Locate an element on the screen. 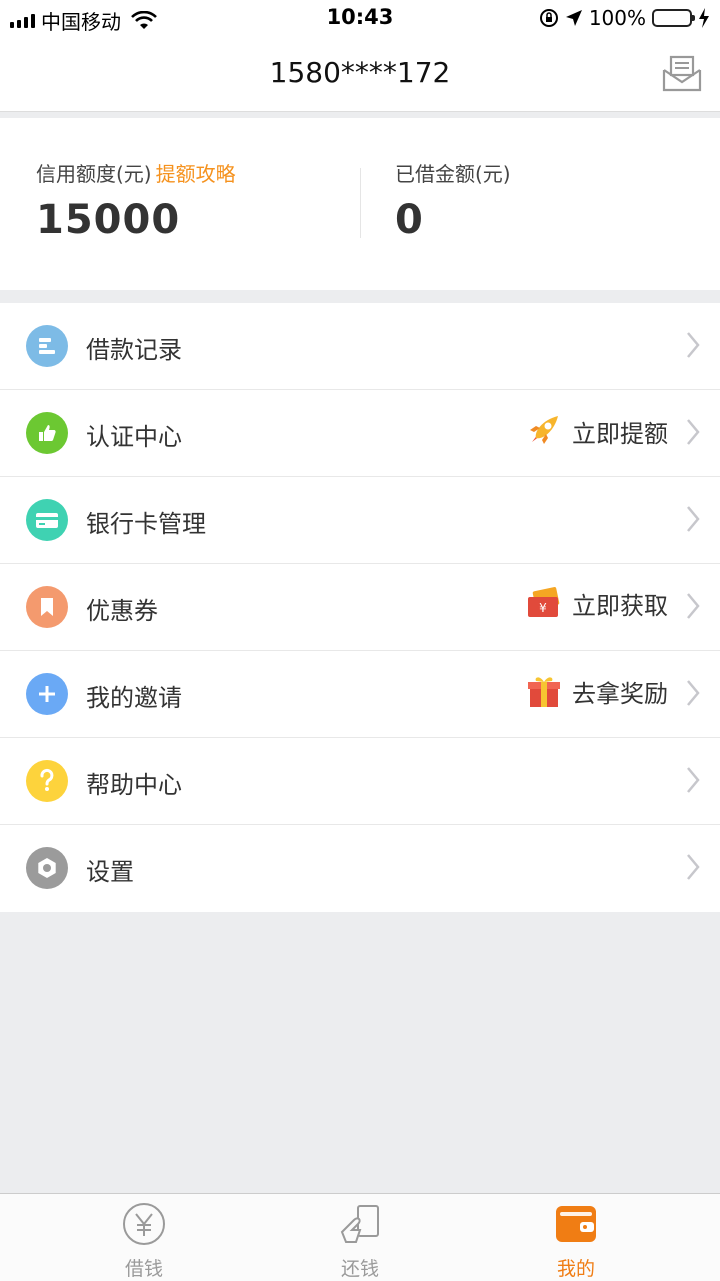 This screenshot has height=1281, width=720. borrowed-amount-block: 已借金额(元) 0 is located at coordinates (453, 200).